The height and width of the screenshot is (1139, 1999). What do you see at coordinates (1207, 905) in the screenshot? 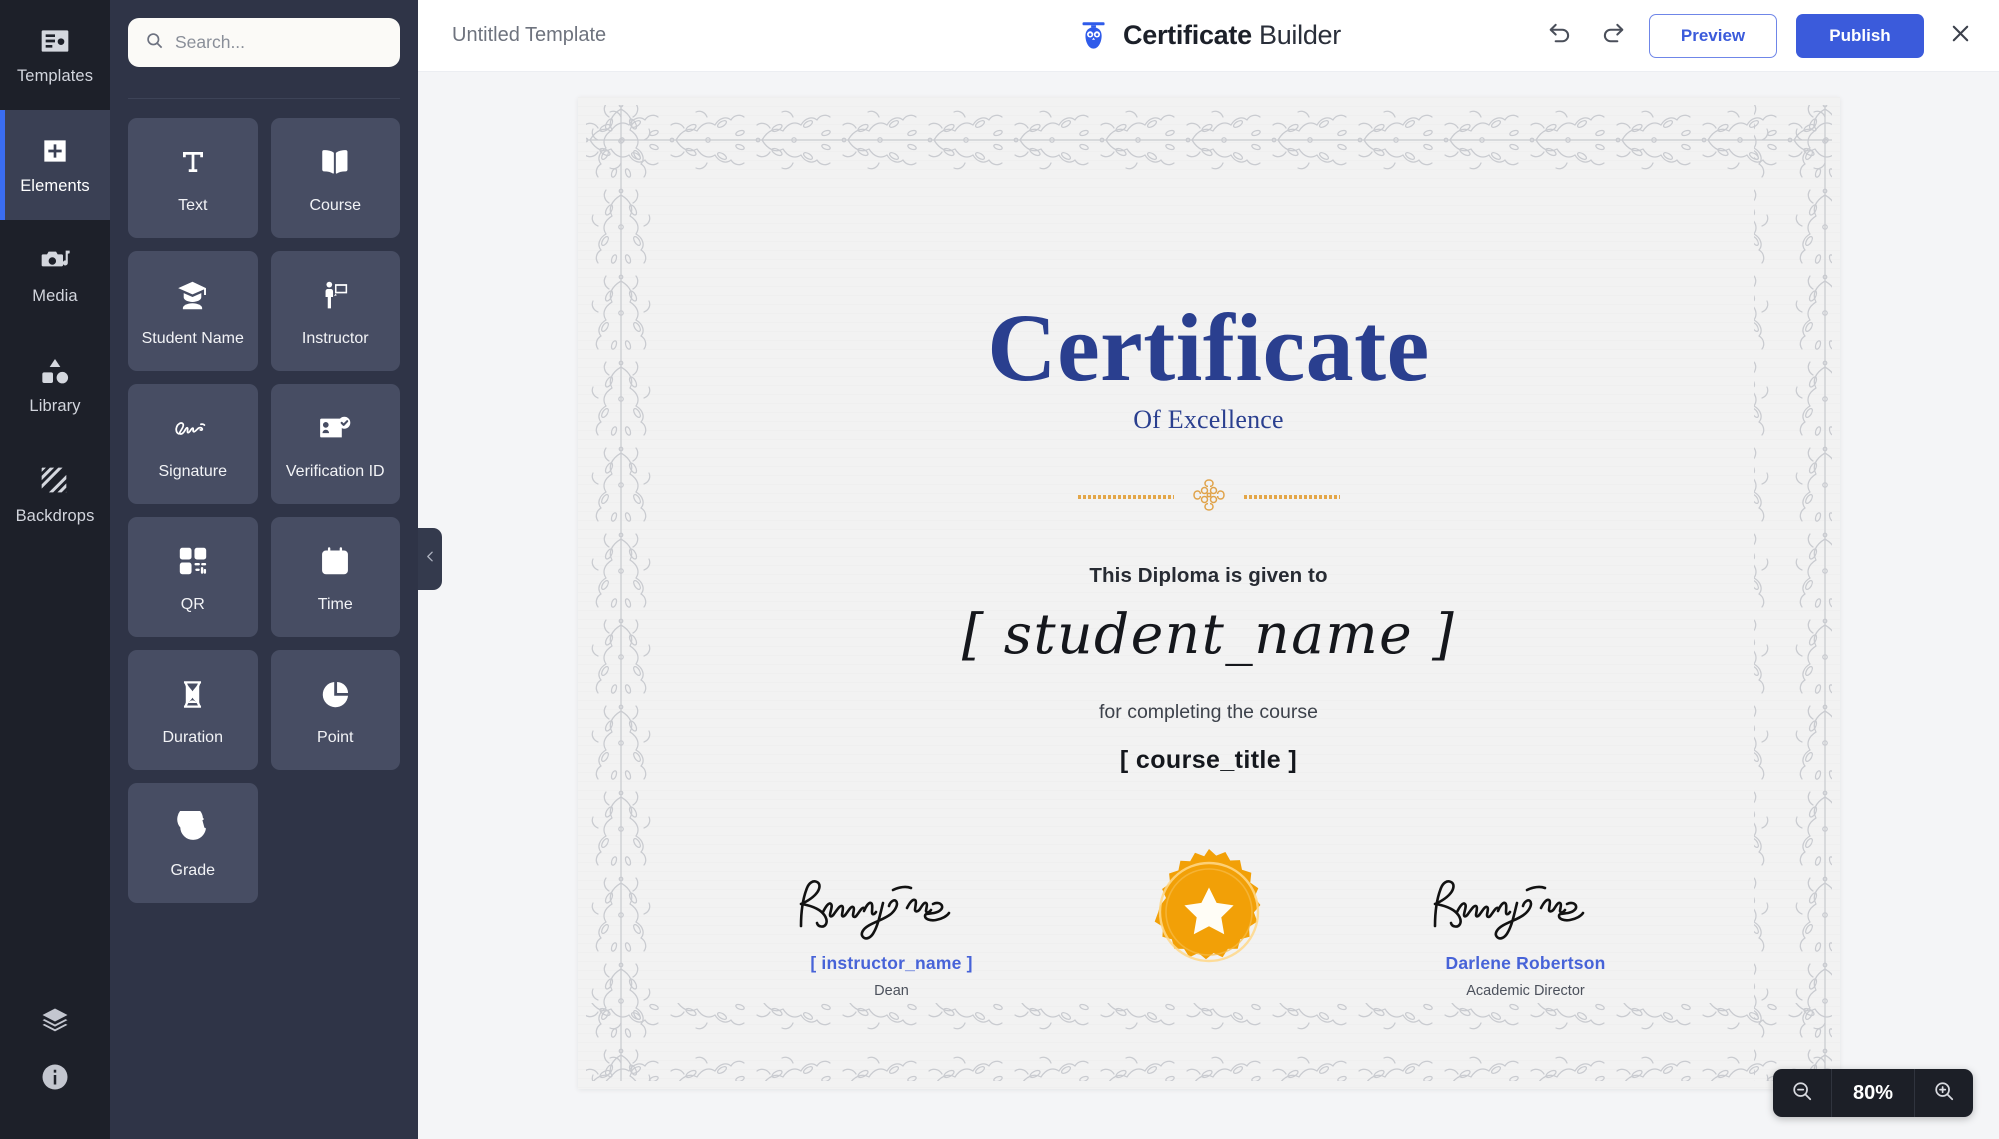
I see `star-seal-icon` at bounding box center [1207, 905].